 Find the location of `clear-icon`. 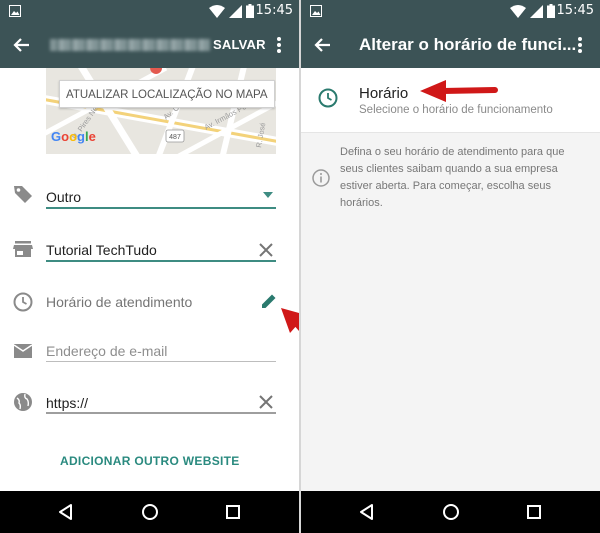

clear-icon is located at coordinates (266, 250).